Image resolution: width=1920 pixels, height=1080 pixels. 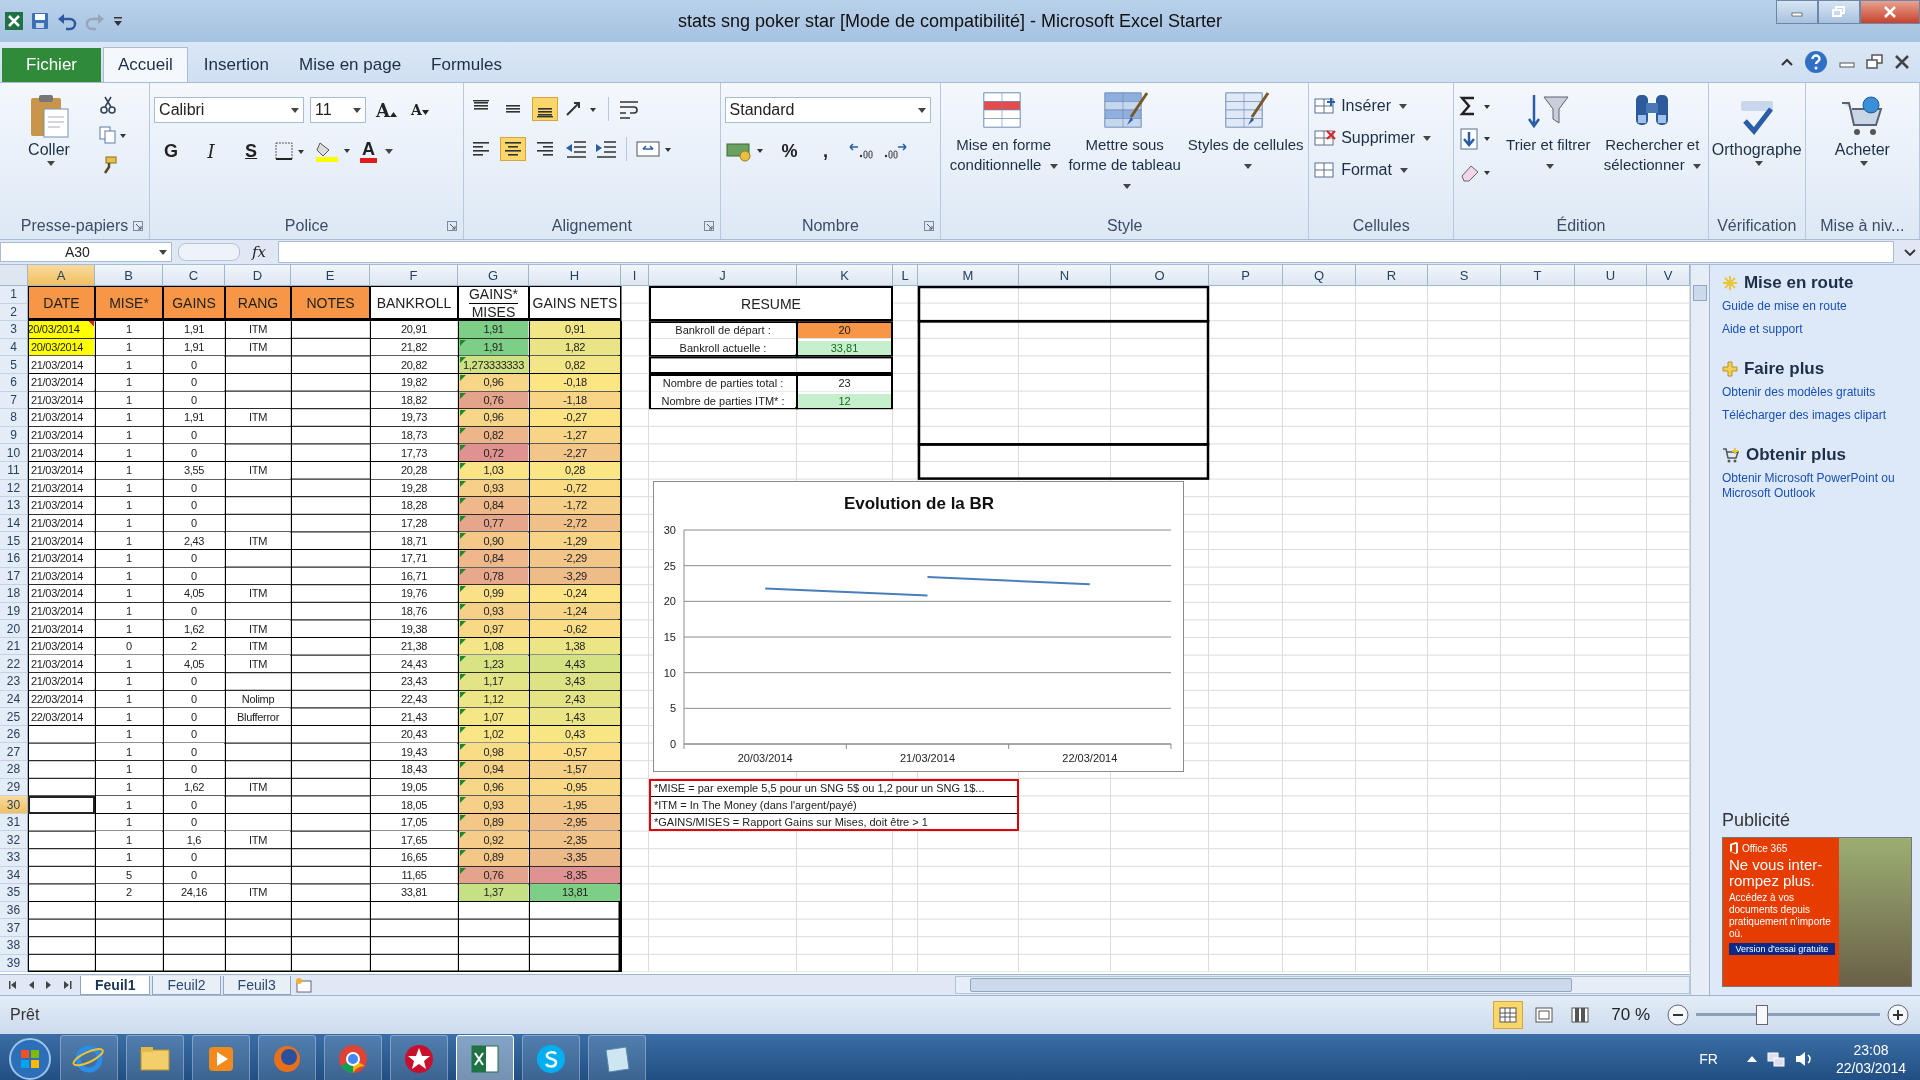 I want to click on row-header: 35, so click(x=14, y=893).